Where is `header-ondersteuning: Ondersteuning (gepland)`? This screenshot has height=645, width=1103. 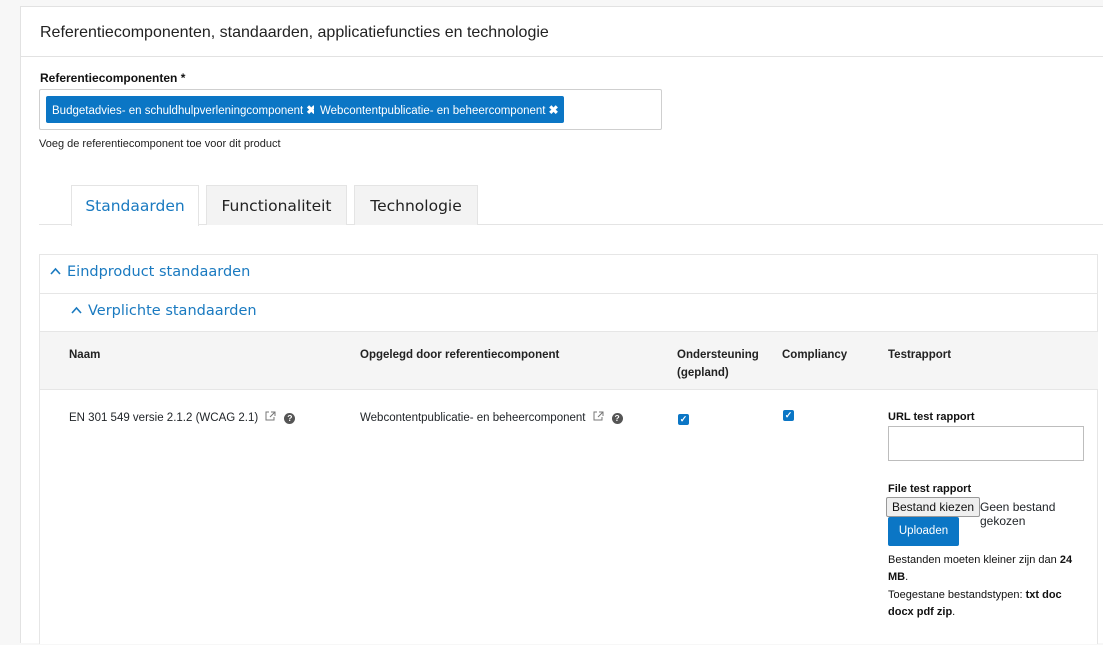 header-ondersteuning: Ondersteuning (gepland) is located at coordinates (718, 364).